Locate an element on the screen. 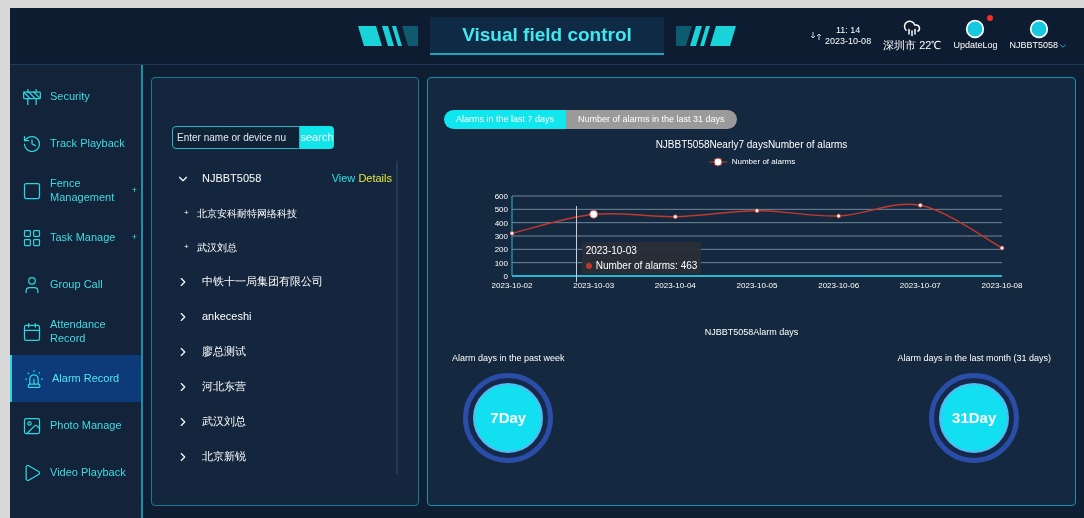  x-tick-label: 2023-10-03 is located at coordinates (593, 285).